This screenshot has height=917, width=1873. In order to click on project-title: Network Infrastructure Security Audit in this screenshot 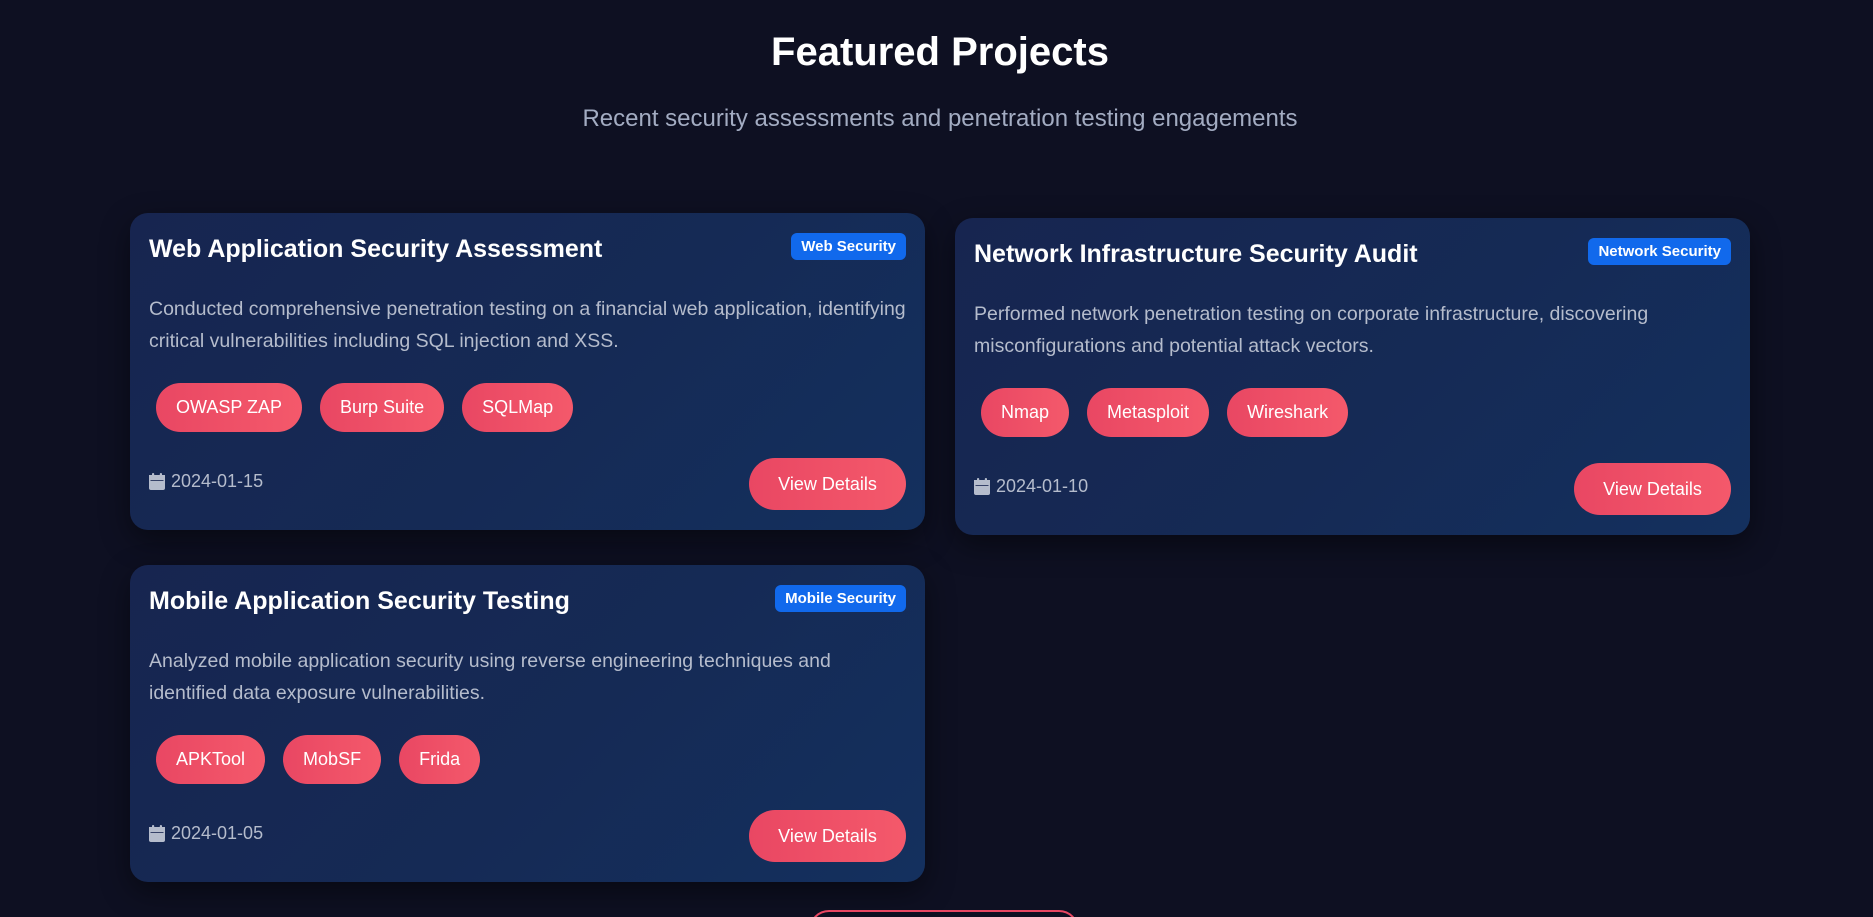, I will do `click(1196, 254)`.